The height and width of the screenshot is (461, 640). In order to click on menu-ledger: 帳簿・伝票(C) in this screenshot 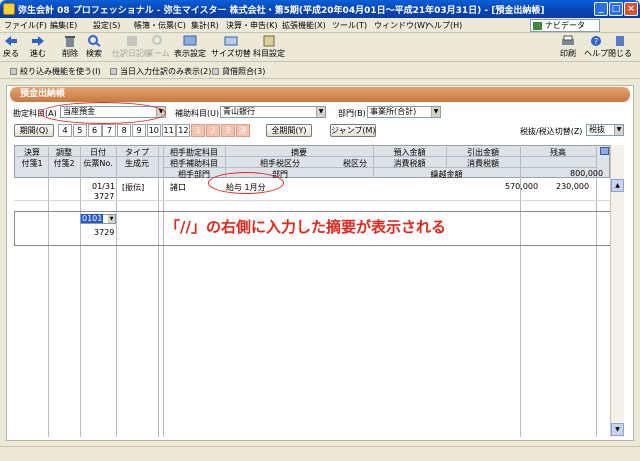, I will do `click(160, 25)`.